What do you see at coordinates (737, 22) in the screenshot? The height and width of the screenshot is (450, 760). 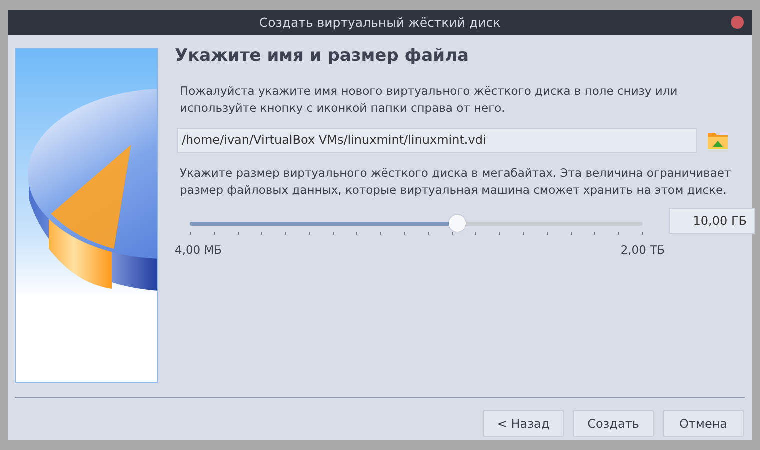 I see `close-button` at bounding box center [737, 22].